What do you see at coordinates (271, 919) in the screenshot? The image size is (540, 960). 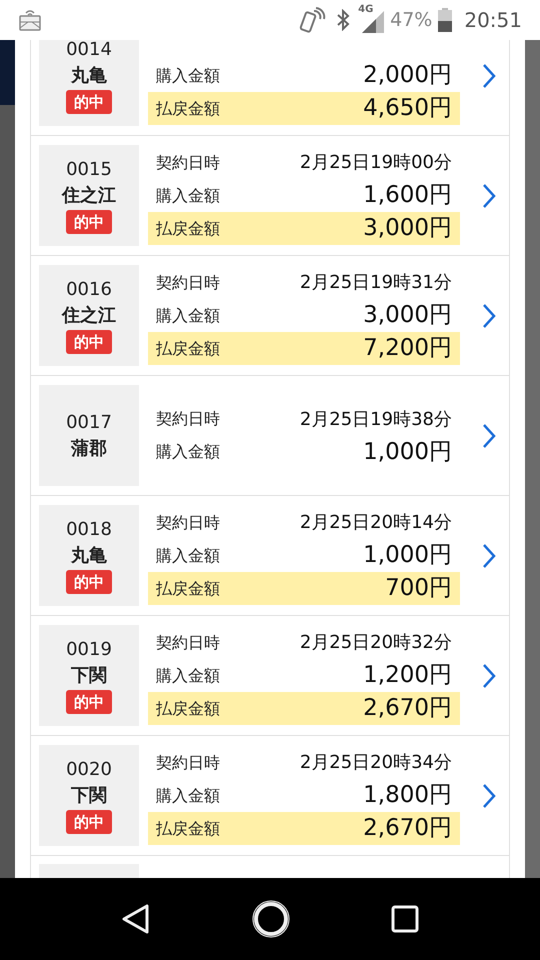 I see `home-icon` at bounding box center [271, 919].